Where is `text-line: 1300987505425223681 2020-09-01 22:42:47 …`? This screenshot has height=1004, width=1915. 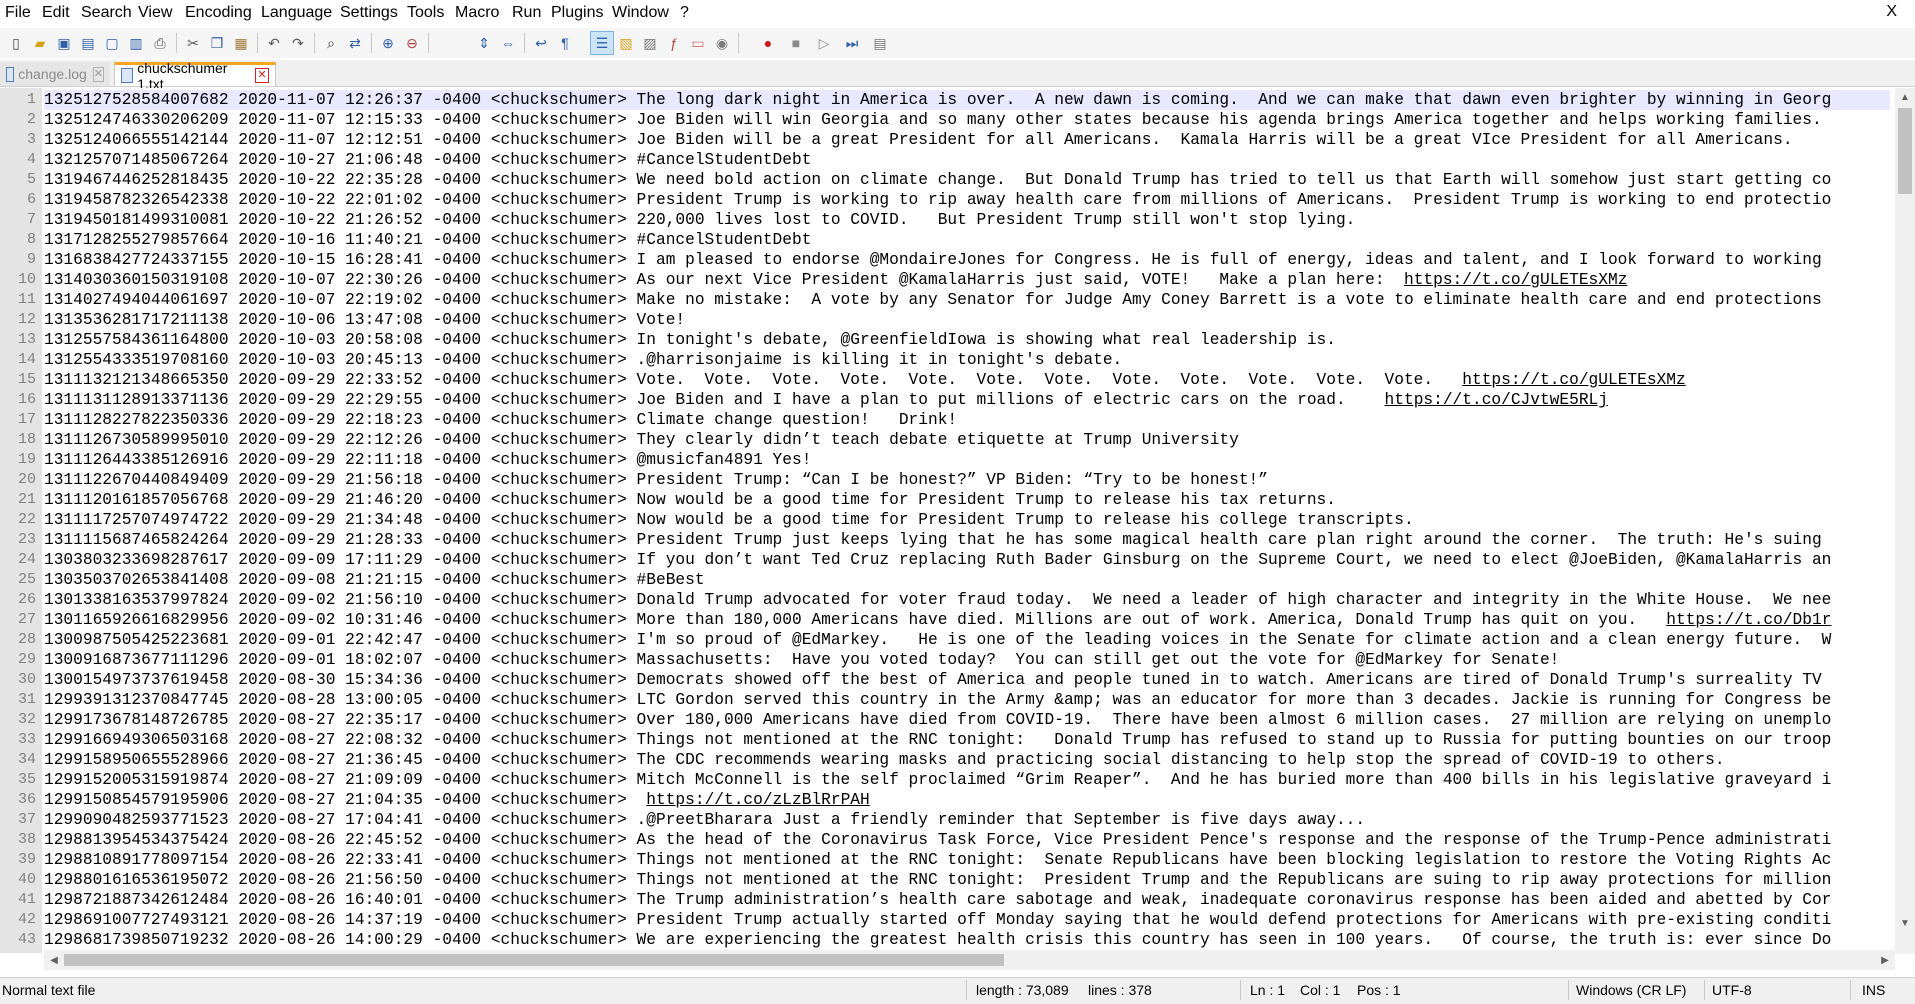
text-line: 1300987505425223681 2020-09-01 22:42:47 … is located at coordinates (937, 640).